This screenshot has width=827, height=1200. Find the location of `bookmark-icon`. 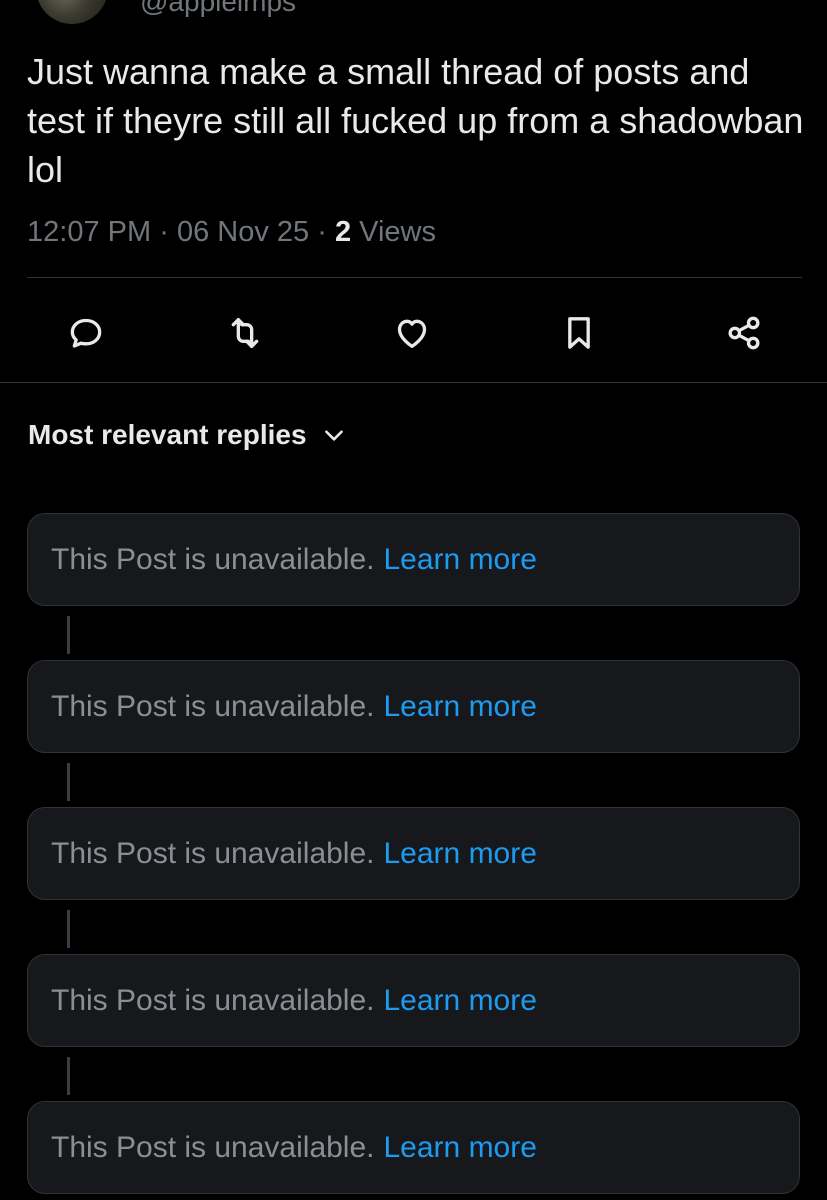

bookmark-icon is located at coordinates (579, 333).